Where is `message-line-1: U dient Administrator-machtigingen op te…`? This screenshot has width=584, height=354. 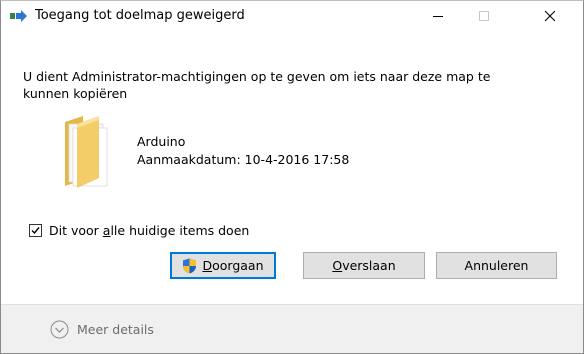 message-line-1: U dient Administrator-machtigingen op te… is located at coordinates (257, 76).